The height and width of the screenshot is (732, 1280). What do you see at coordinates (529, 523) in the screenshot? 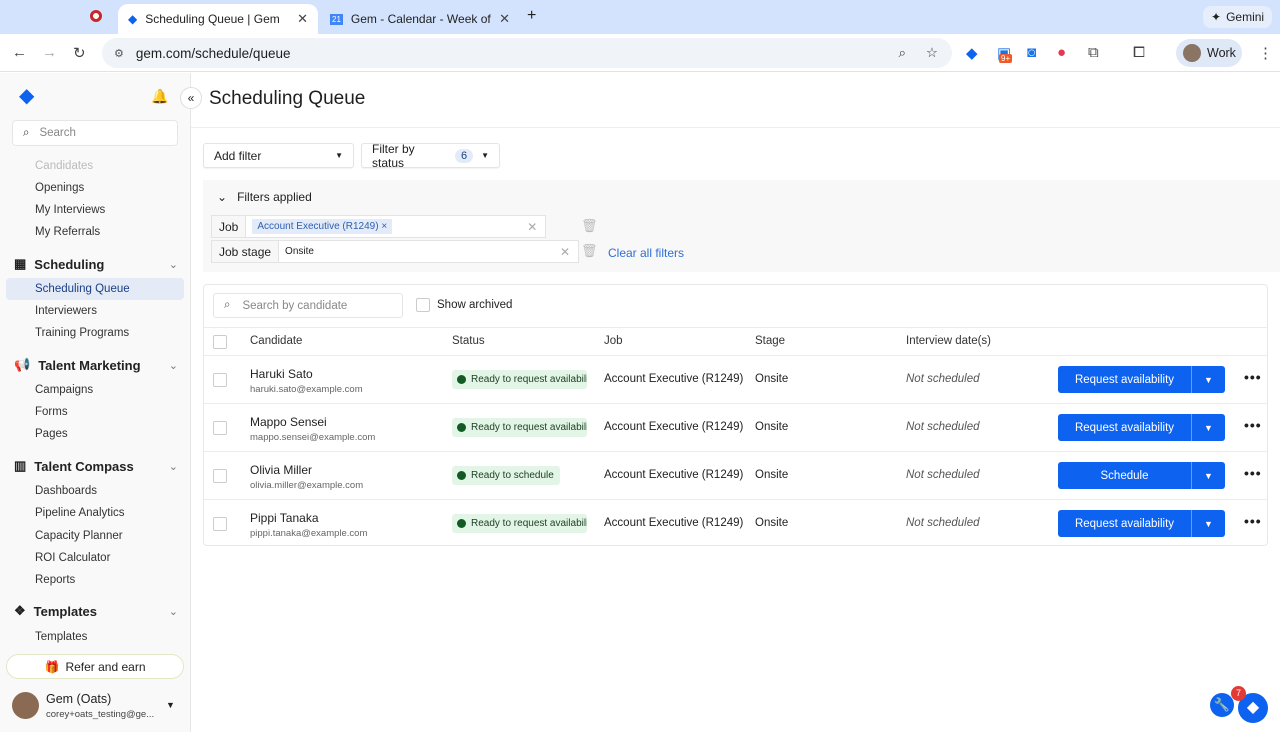
I see `status-label: Ready to request availability` at bounding box center [529, 523].